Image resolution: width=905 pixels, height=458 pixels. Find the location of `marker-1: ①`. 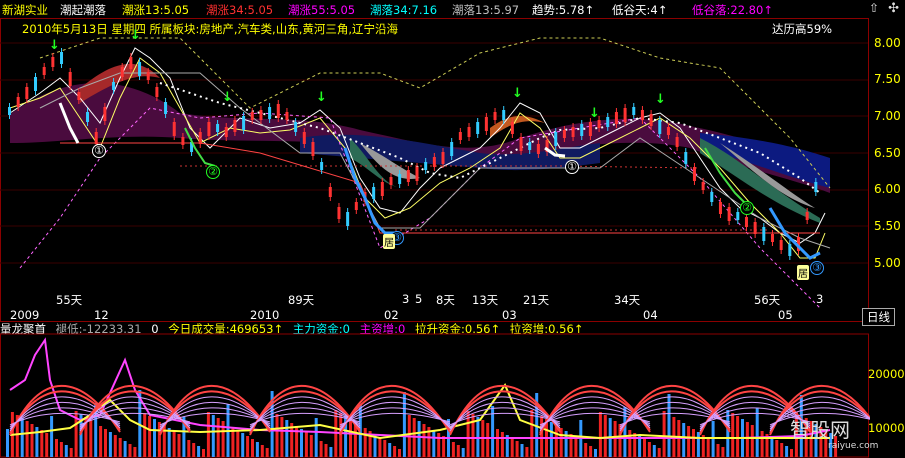

marker-1: ① is located at coordinates (99, 151).